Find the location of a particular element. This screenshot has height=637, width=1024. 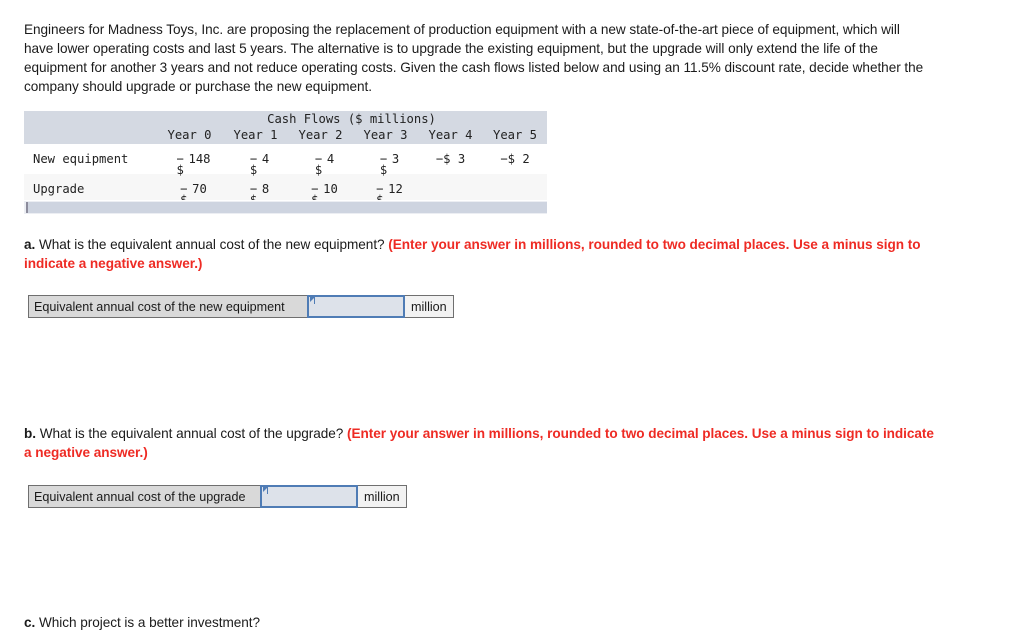

table-horizontal-scrollbar is located at coordinates (285, 207).